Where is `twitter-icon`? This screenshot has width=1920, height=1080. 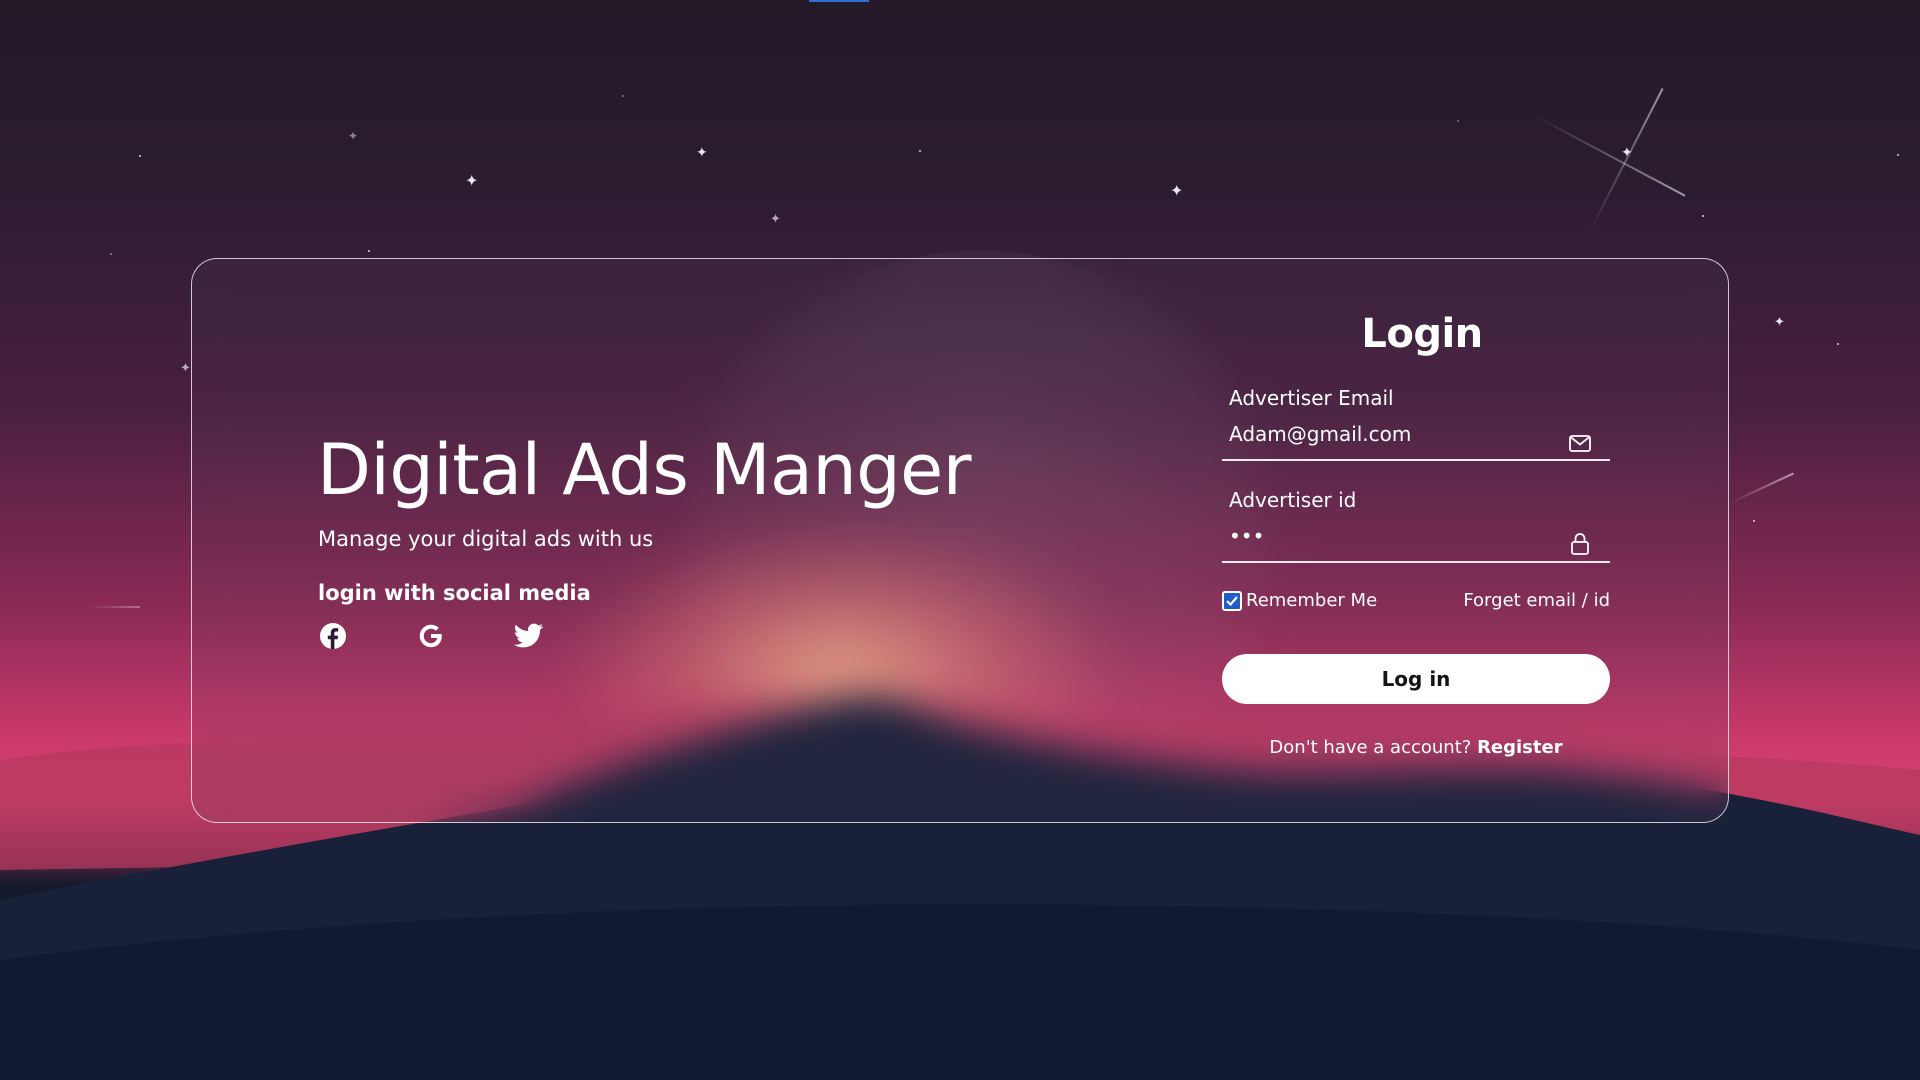 twitter-icon is located at coordinates (529, 636).